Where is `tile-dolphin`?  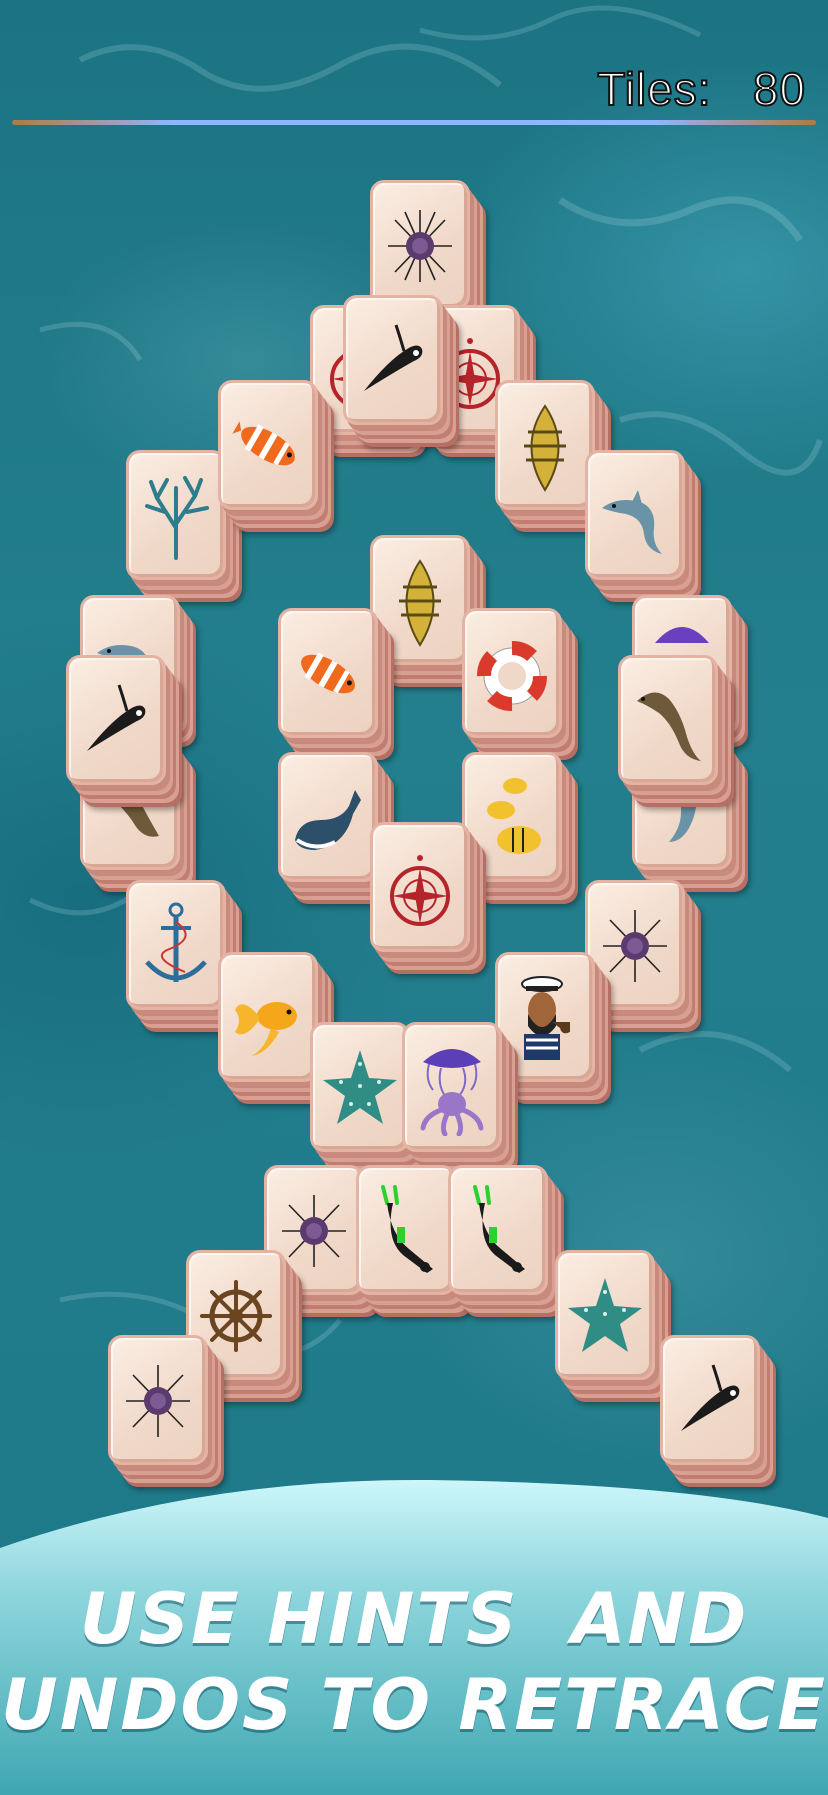
tile-dolphin is located at coordinates (637, 518).